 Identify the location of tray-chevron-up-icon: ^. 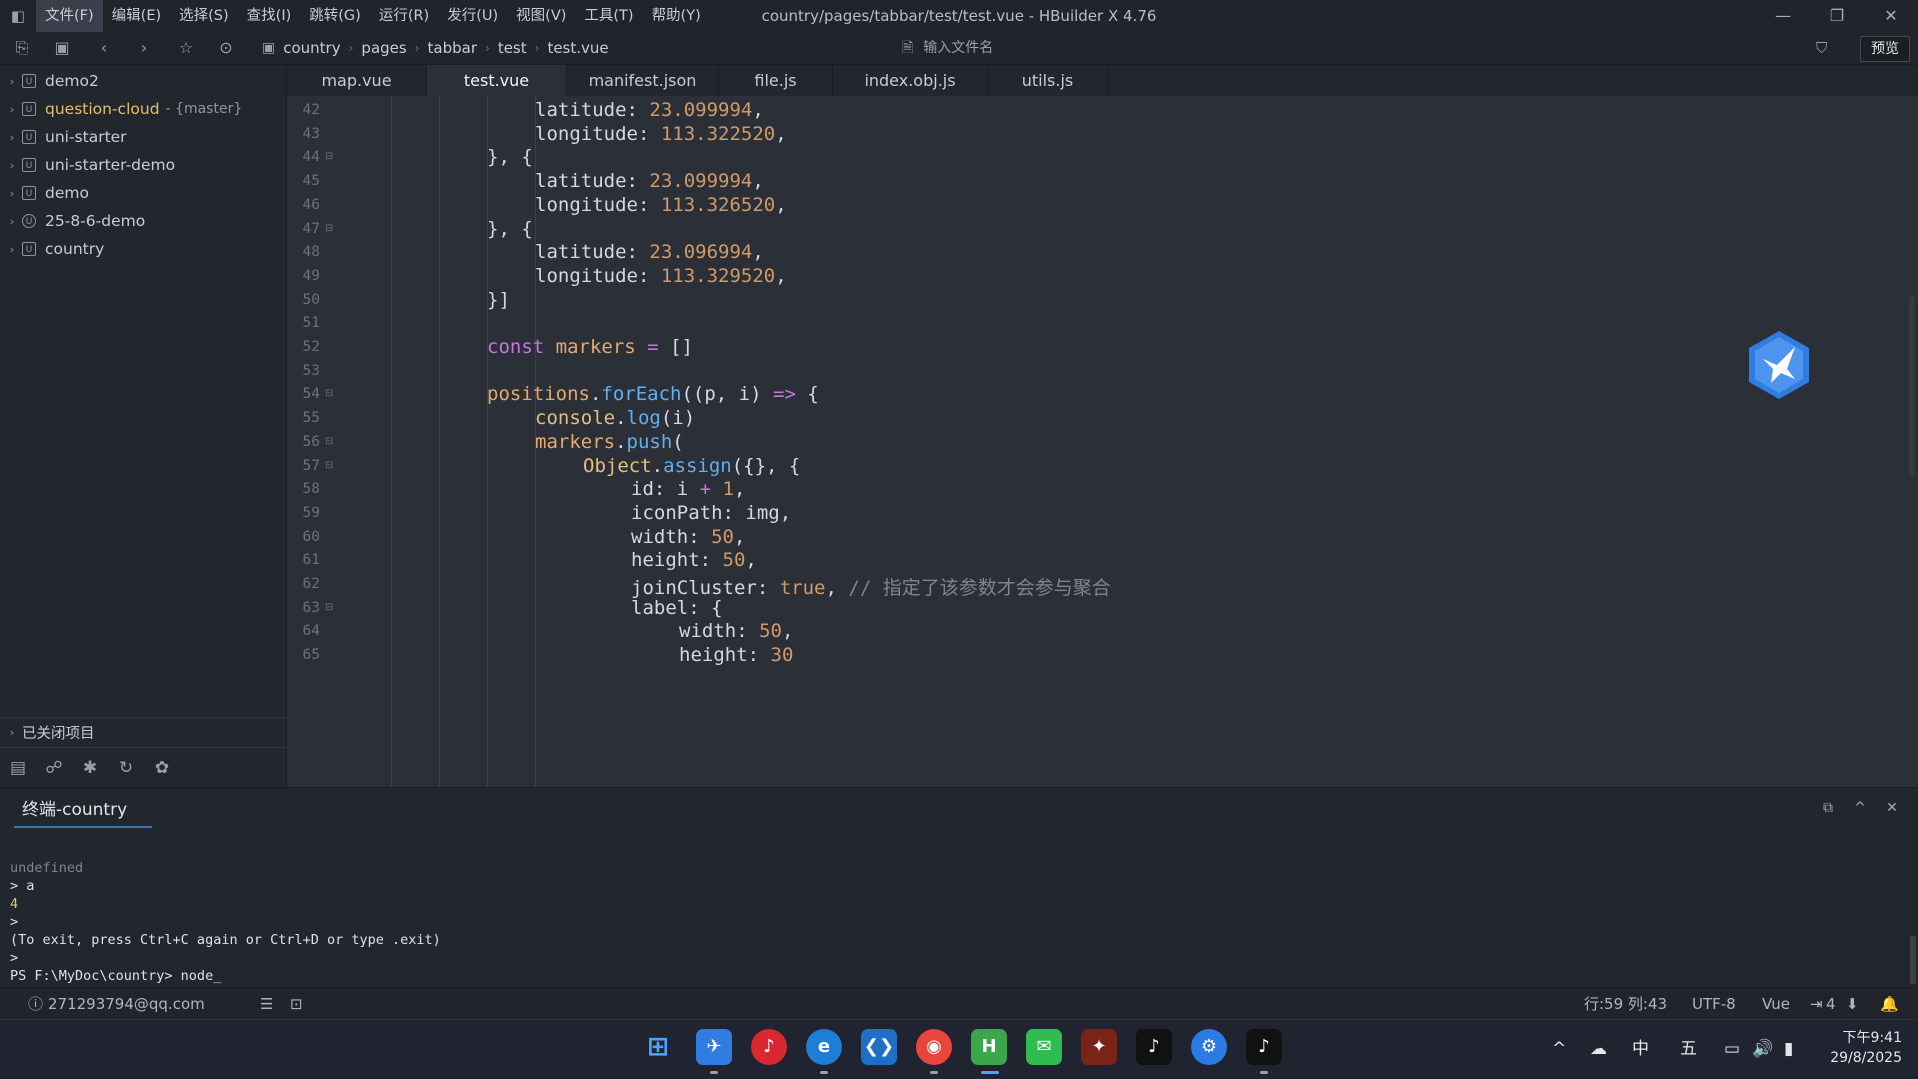
(1559, 1049).